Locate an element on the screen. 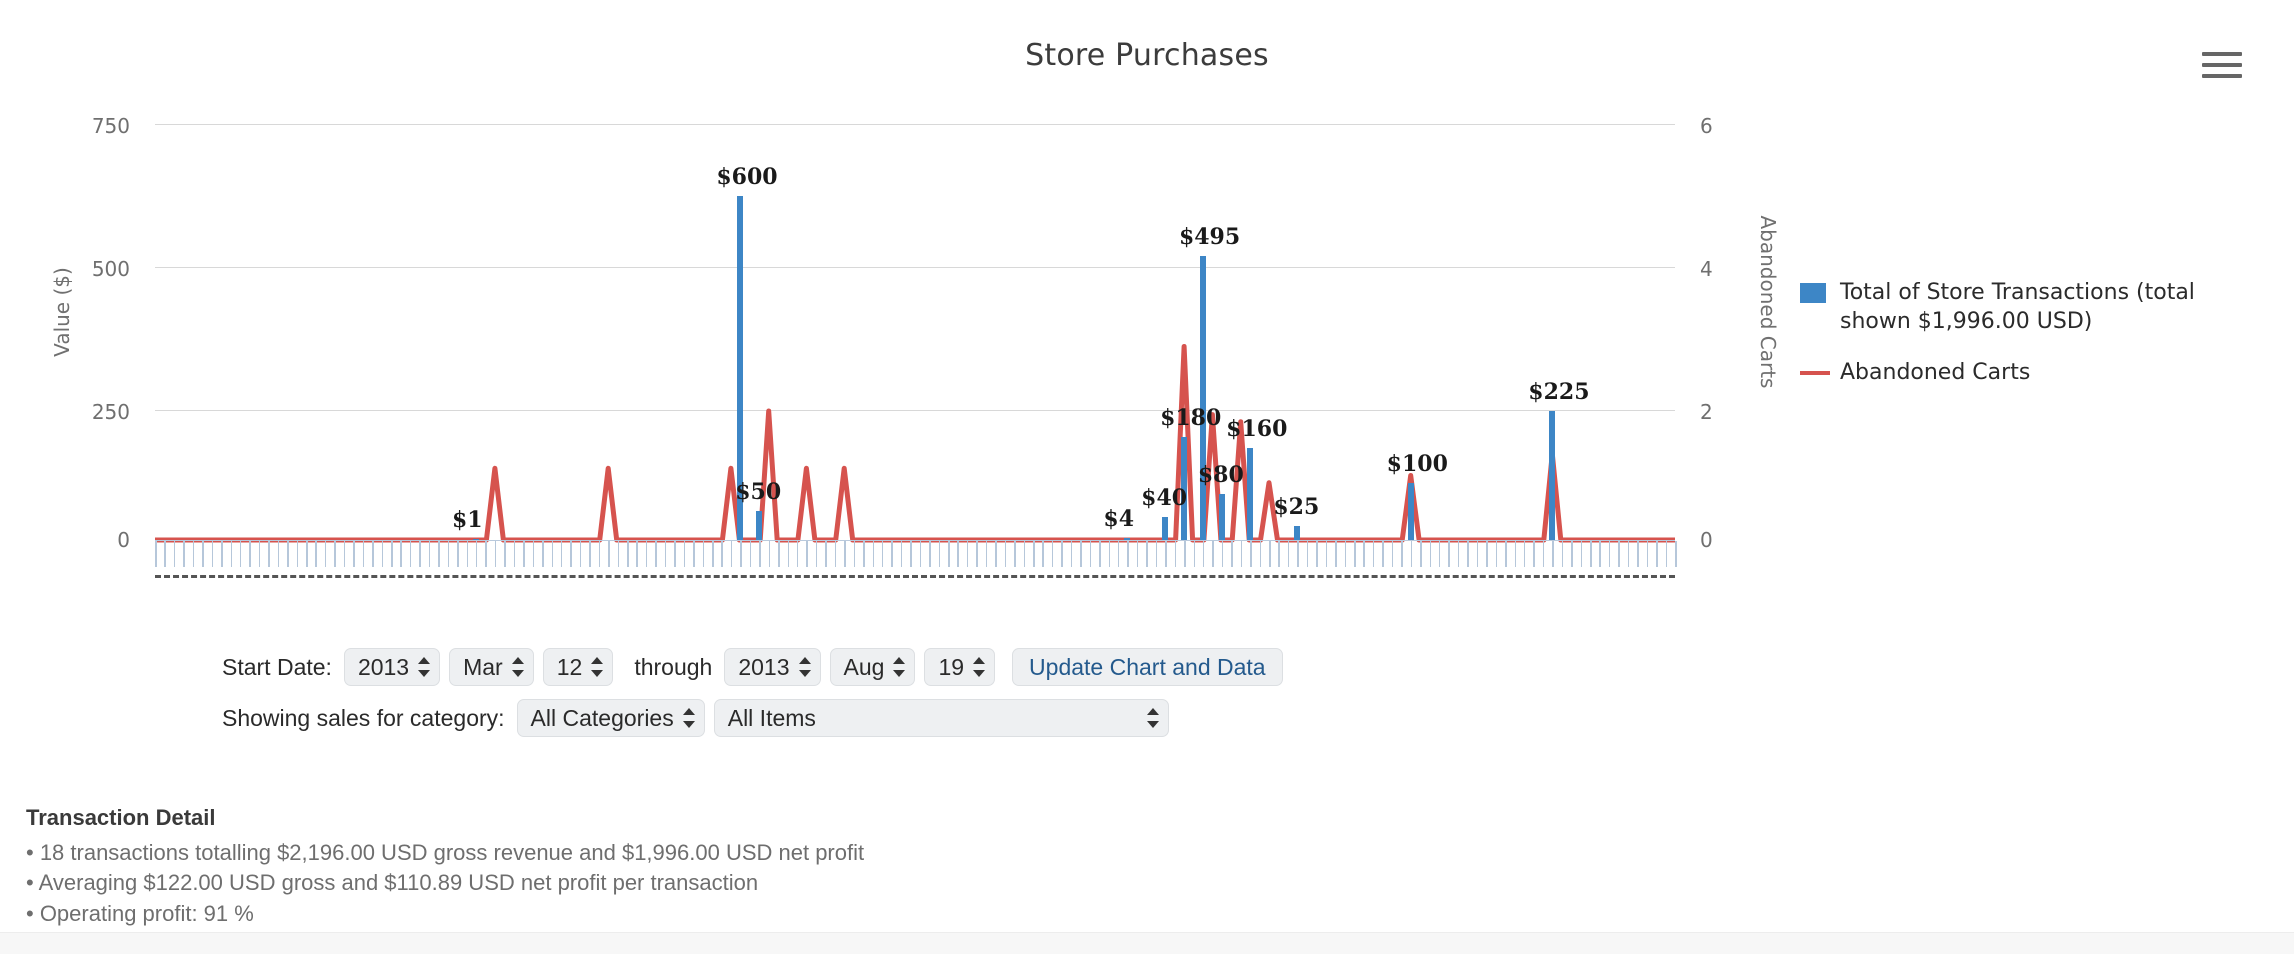  y-right-tick-2: 2 is located at coordinates (1706, 412).